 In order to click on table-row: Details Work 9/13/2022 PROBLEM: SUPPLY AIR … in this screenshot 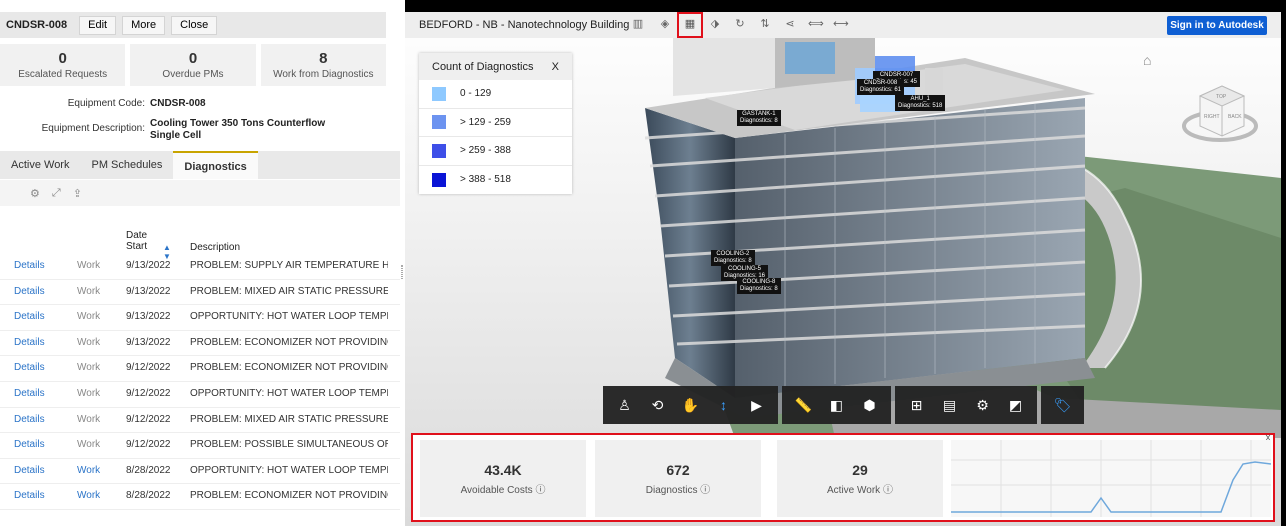, I will do `click(200, 267)`.